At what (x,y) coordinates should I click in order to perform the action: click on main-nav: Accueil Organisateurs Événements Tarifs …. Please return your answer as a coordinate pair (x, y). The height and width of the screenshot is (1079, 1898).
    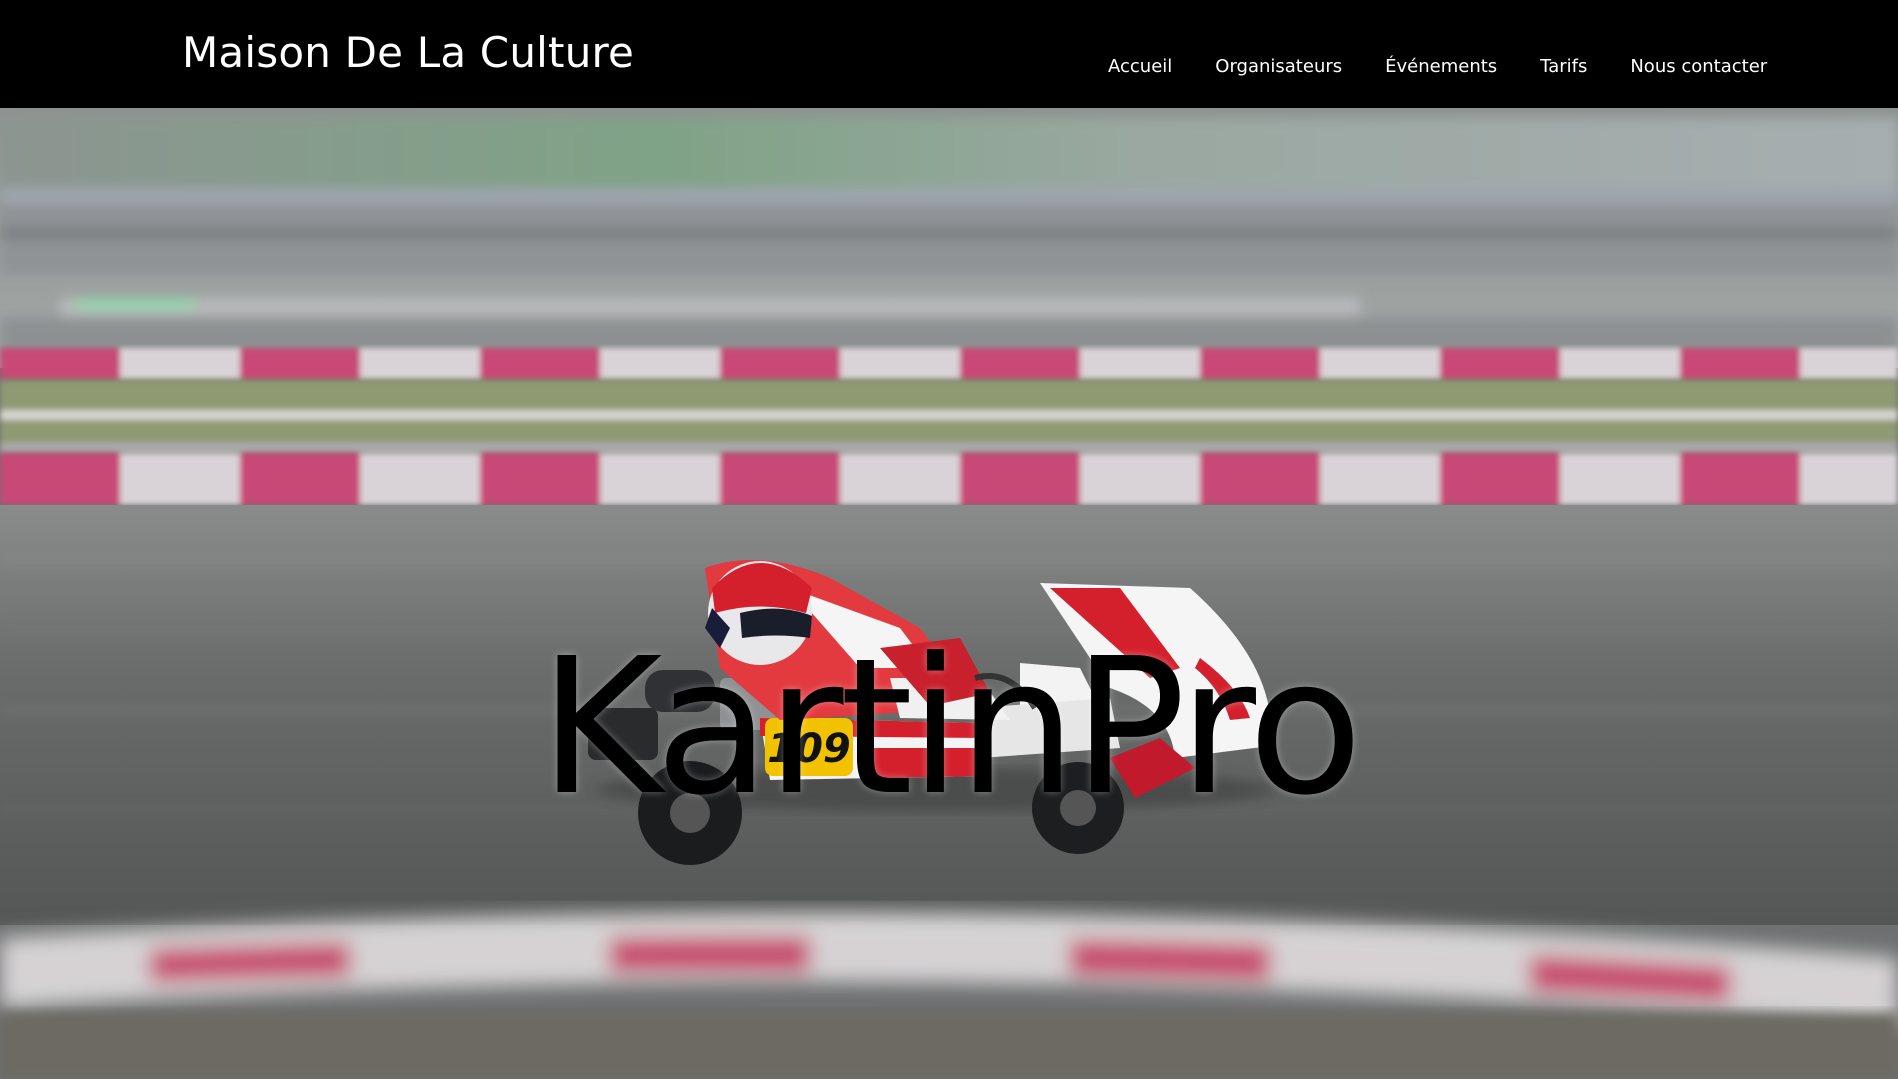
    Looking at the image, I should click on (1437, 66).